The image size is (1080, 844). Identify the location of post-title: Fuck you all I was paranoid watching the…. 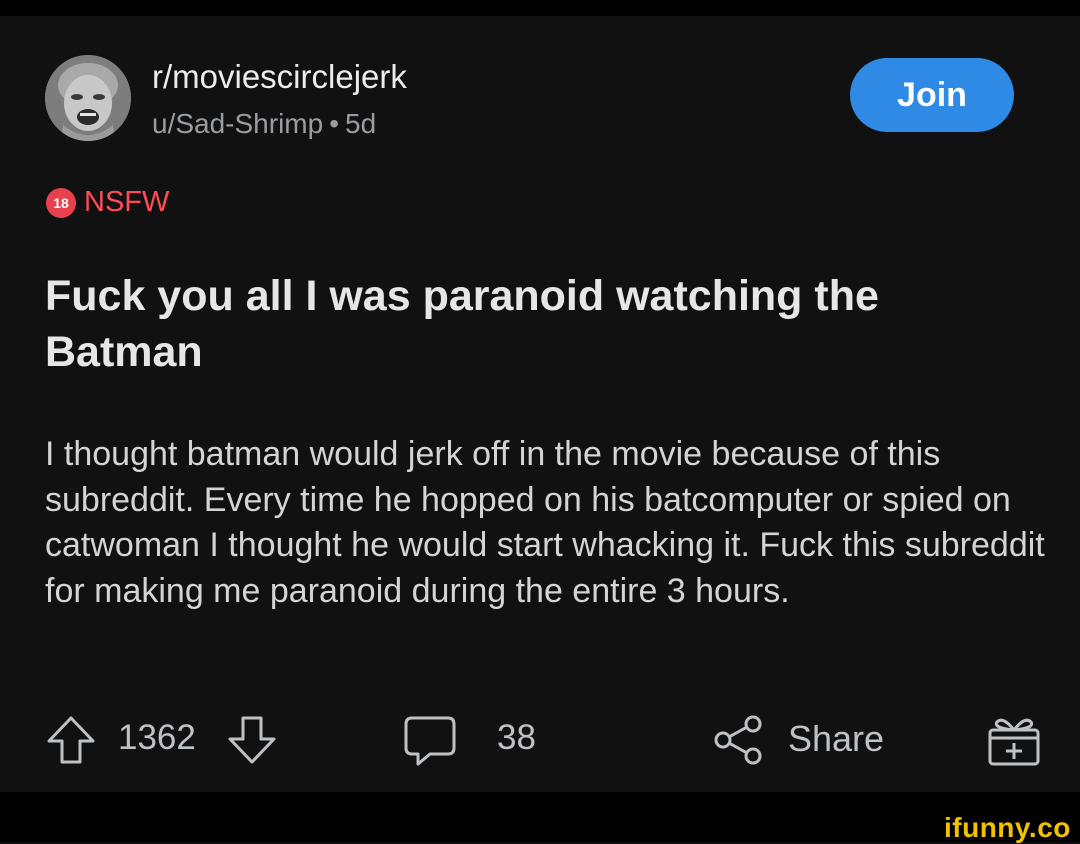
(540, 324).